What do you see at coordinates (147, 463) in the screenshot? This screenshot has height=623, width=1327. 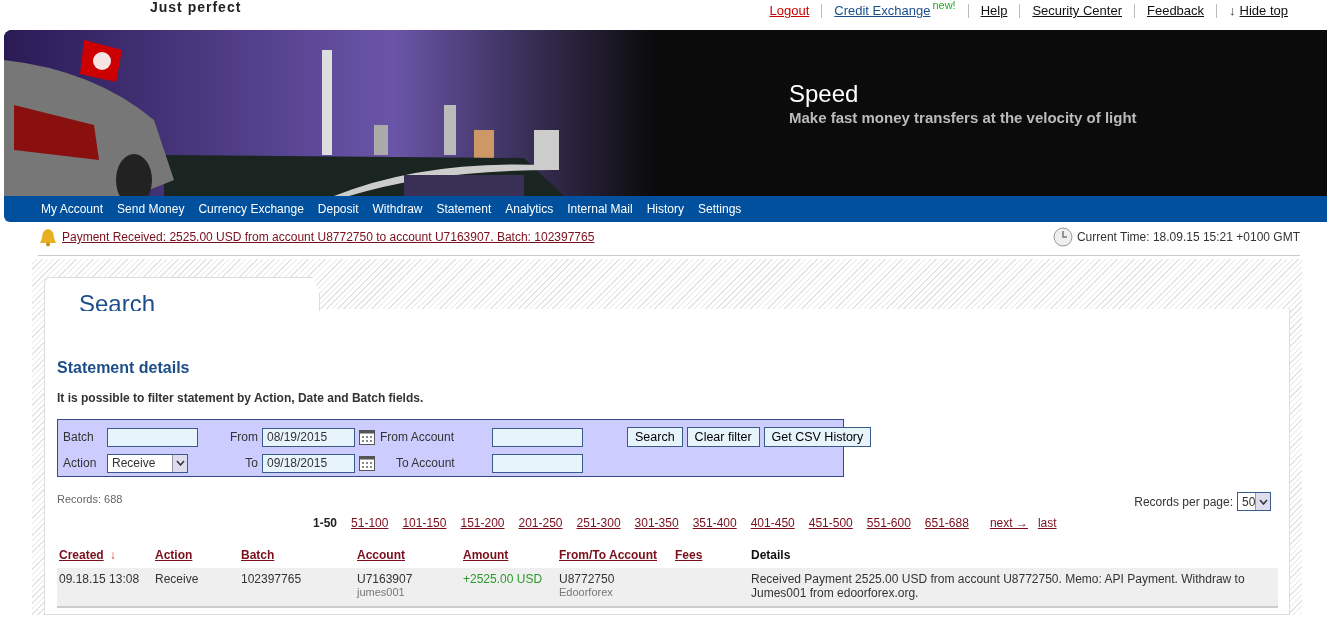 I see `action-dropdown: Receive` at bounding box center [147, 463].